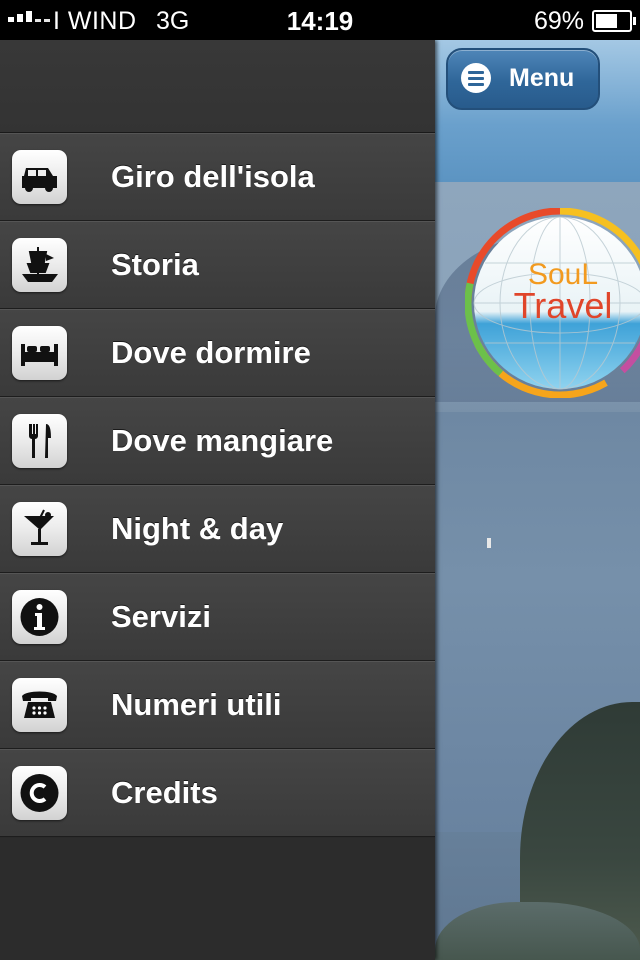 The height and width of the screenshot is (960, 640). I want to click on menu-item-credits: Credits, so click(217, 793).